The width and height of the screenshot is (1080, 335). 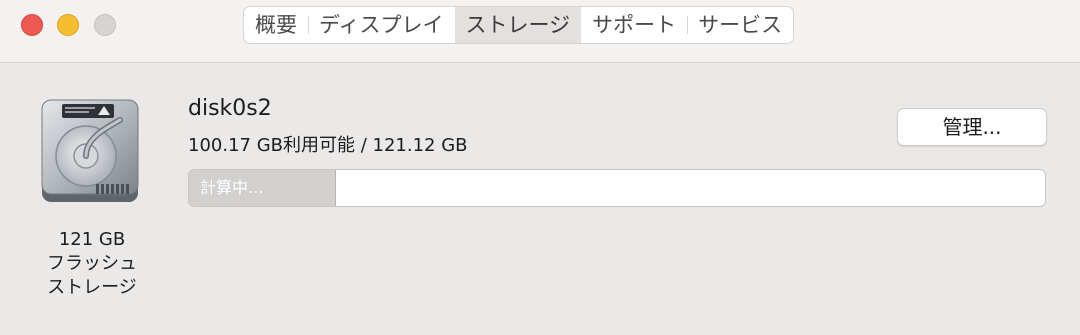 I want to click on tab-storage: ストレージ, so click(x=518, y=25).